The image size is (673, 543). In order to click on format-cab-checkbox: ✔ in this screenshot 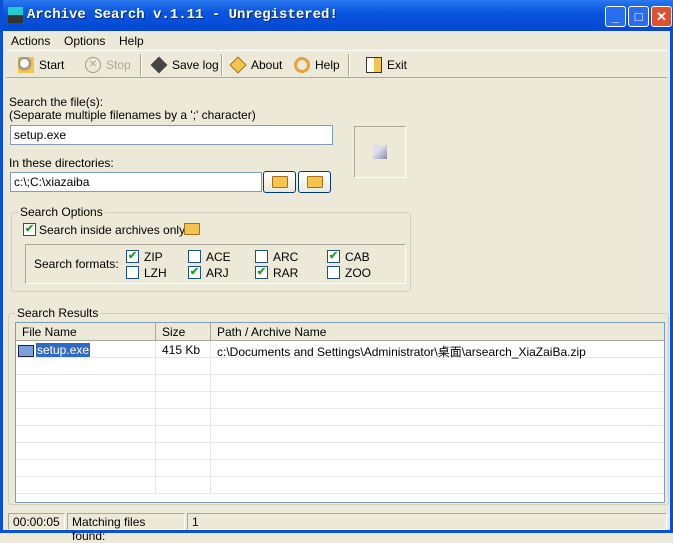, I will do `click(333, 256)`.